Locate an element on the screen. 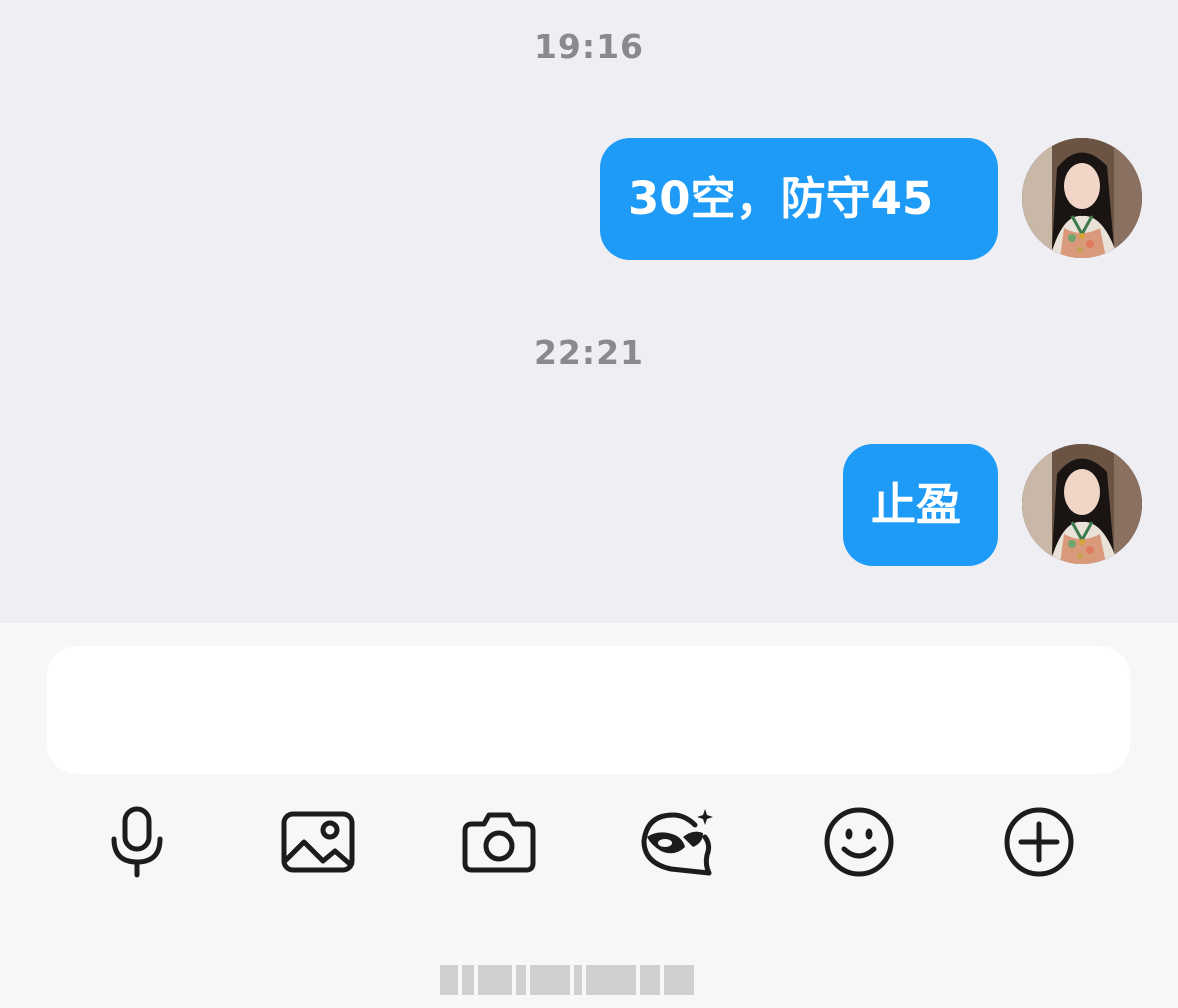 This screenshot has width=1178, height=1008. message-bubble: 30空，防守45 is located at coordinates (799, 199).